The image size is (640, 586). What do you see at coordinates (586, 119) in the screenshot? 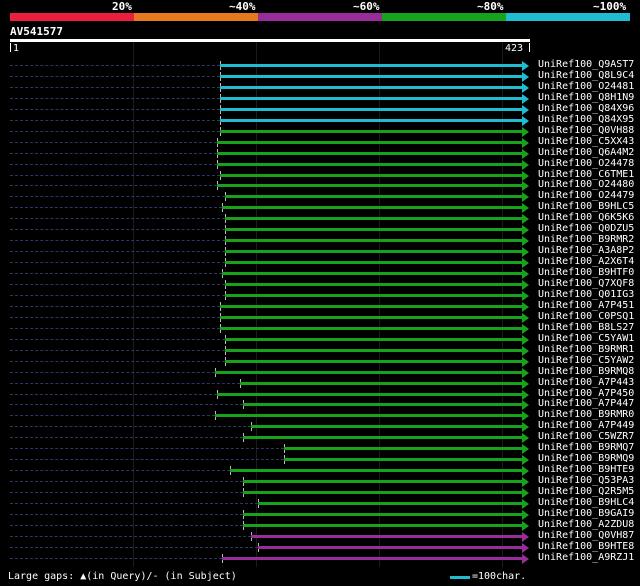
I see `hit-label: UniRef100_Q84X95` at bounding box center [586, 119].